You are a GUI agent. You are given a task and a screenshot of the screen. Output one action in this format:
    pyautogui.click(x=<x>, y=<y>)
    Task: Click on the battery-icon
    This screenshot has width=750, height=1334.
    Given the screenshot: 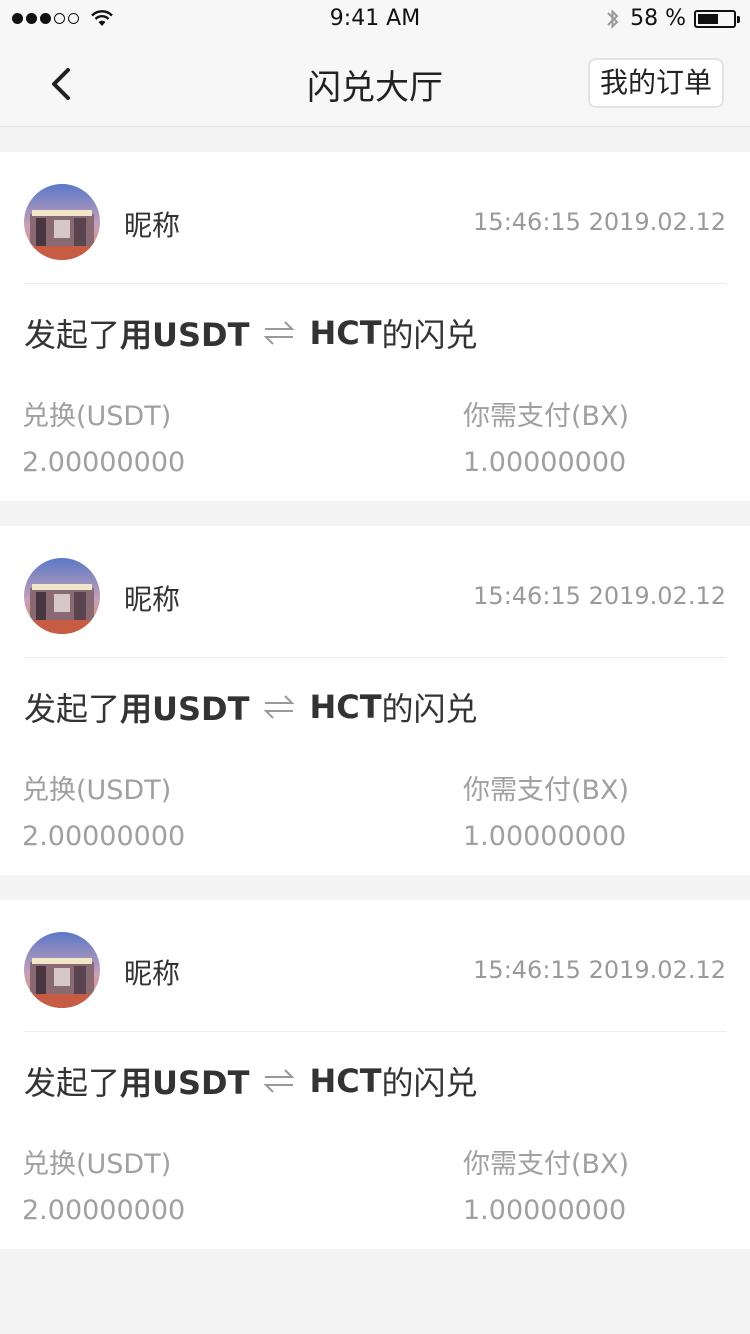 What is the action you would take?
    pyautogui.click(x=717, y=18)
    